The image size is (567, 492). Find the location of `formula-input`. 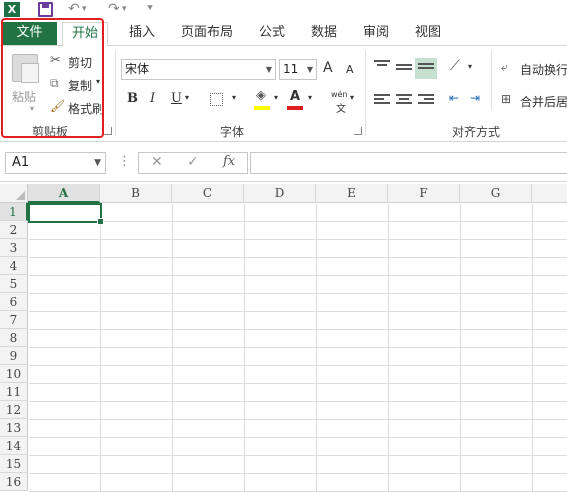

formula-input is located at coordinates (408, 163).